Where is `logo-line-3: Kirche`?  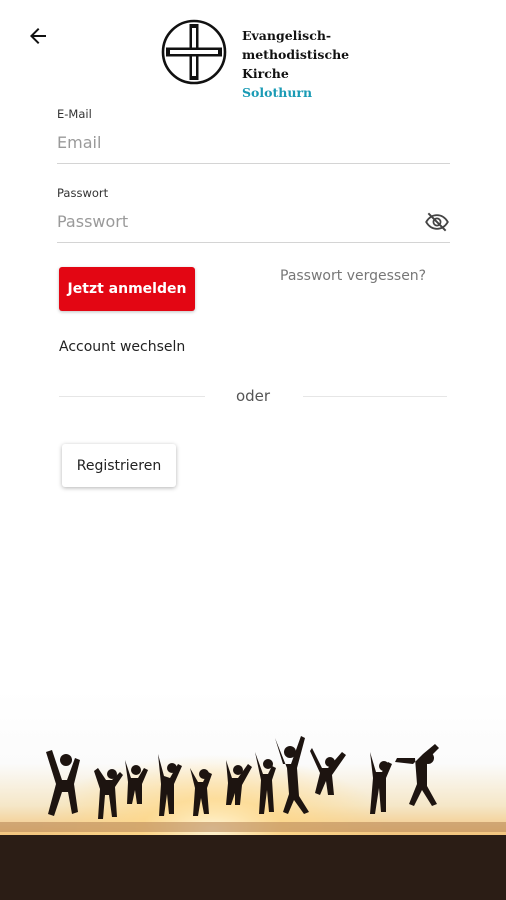
logo-line-3: Kirche is located at coordinates (265, 73).